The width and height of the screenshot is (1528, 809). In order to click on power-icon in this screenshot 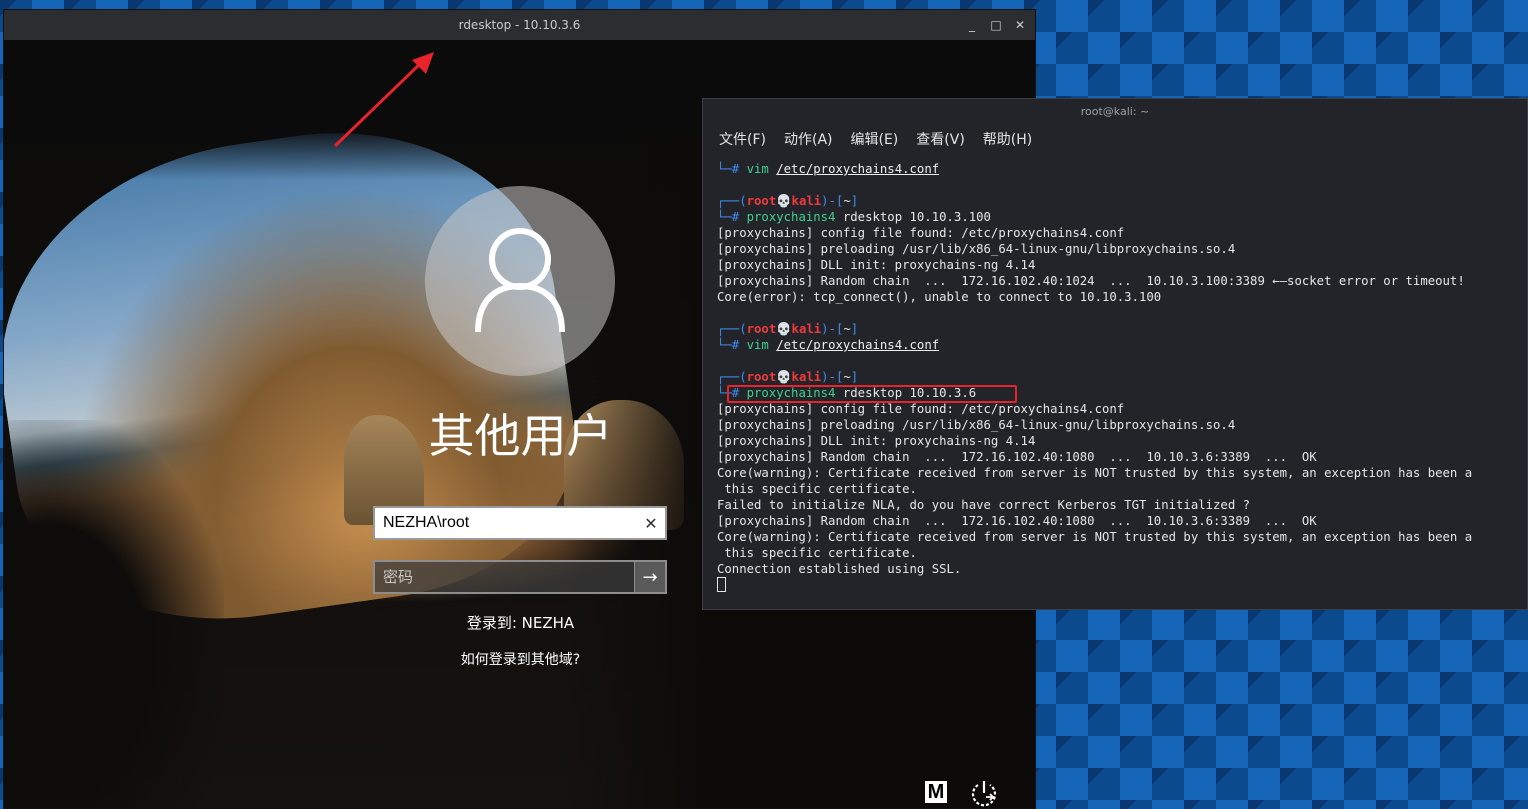, I will do `click(984, 793)`.